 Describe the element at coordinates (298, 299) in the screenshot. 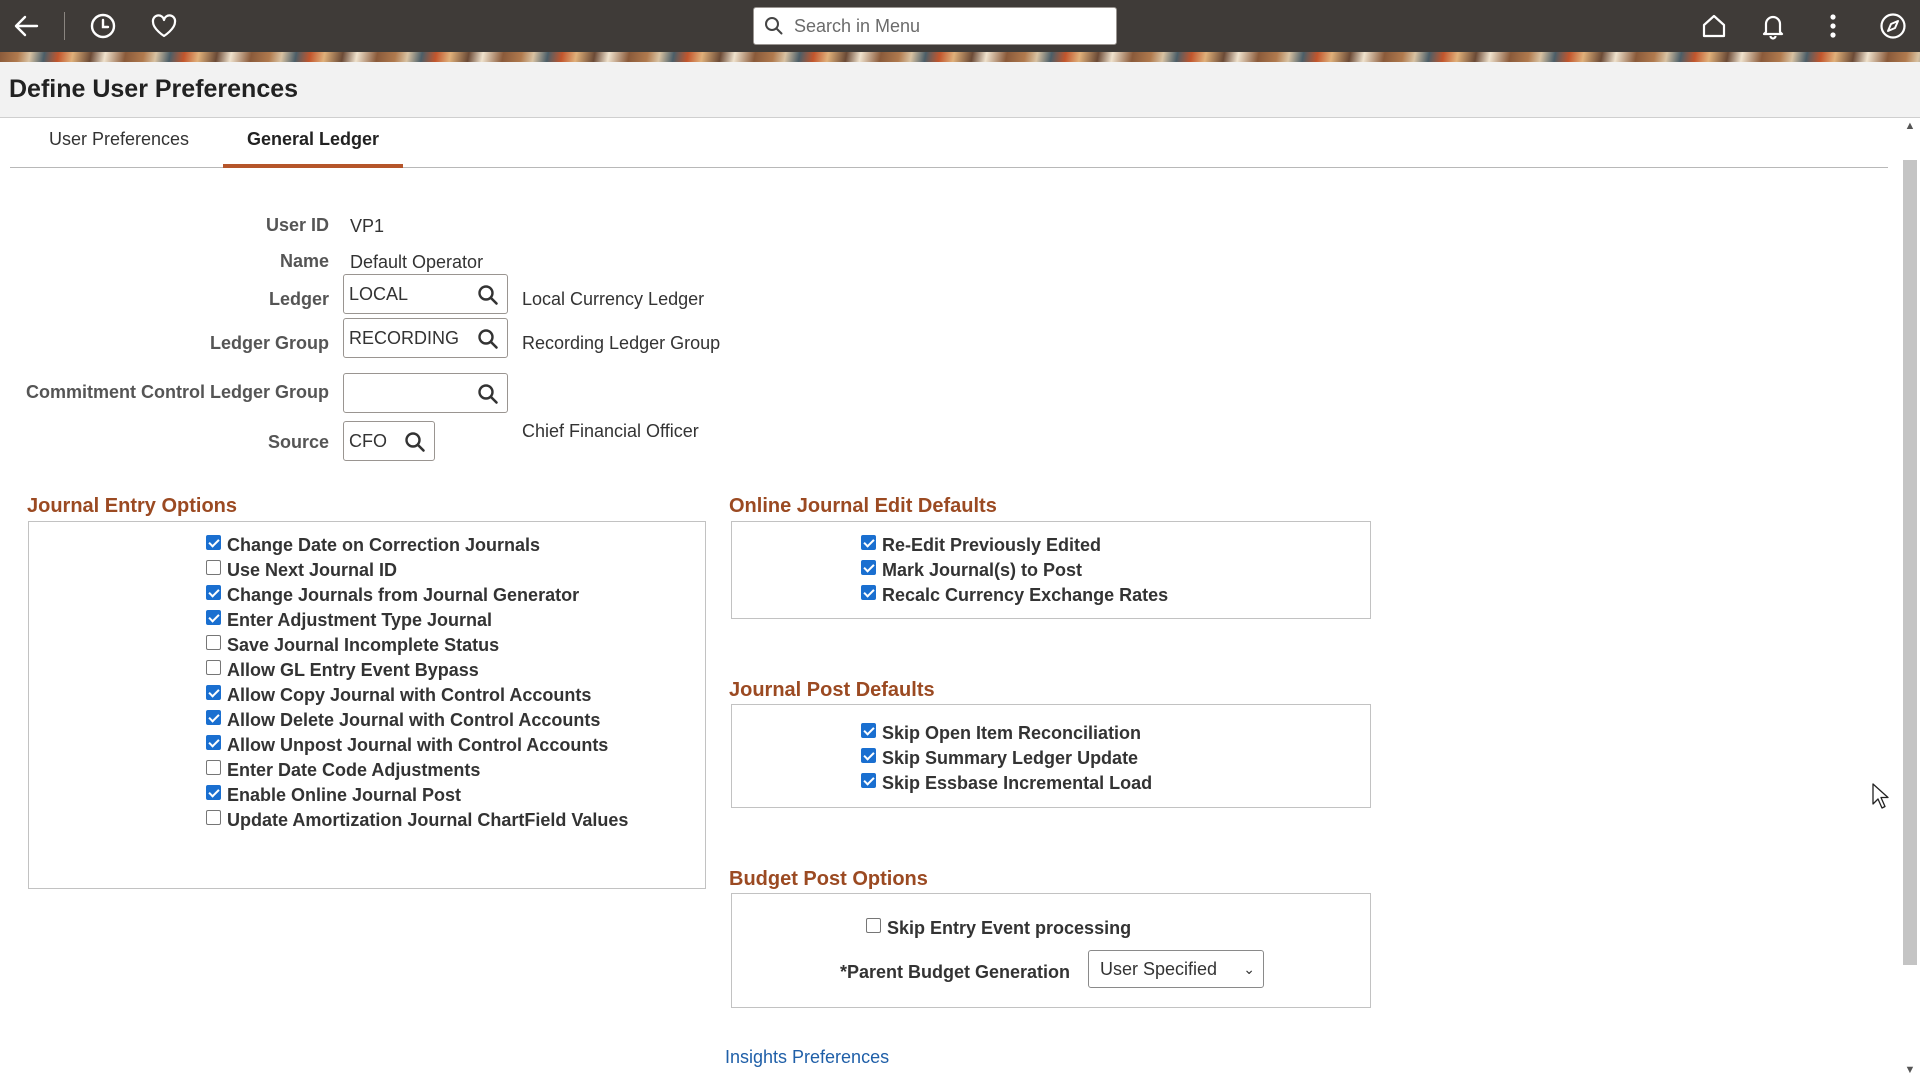

I see `ledger-label: Ledger` at that location.